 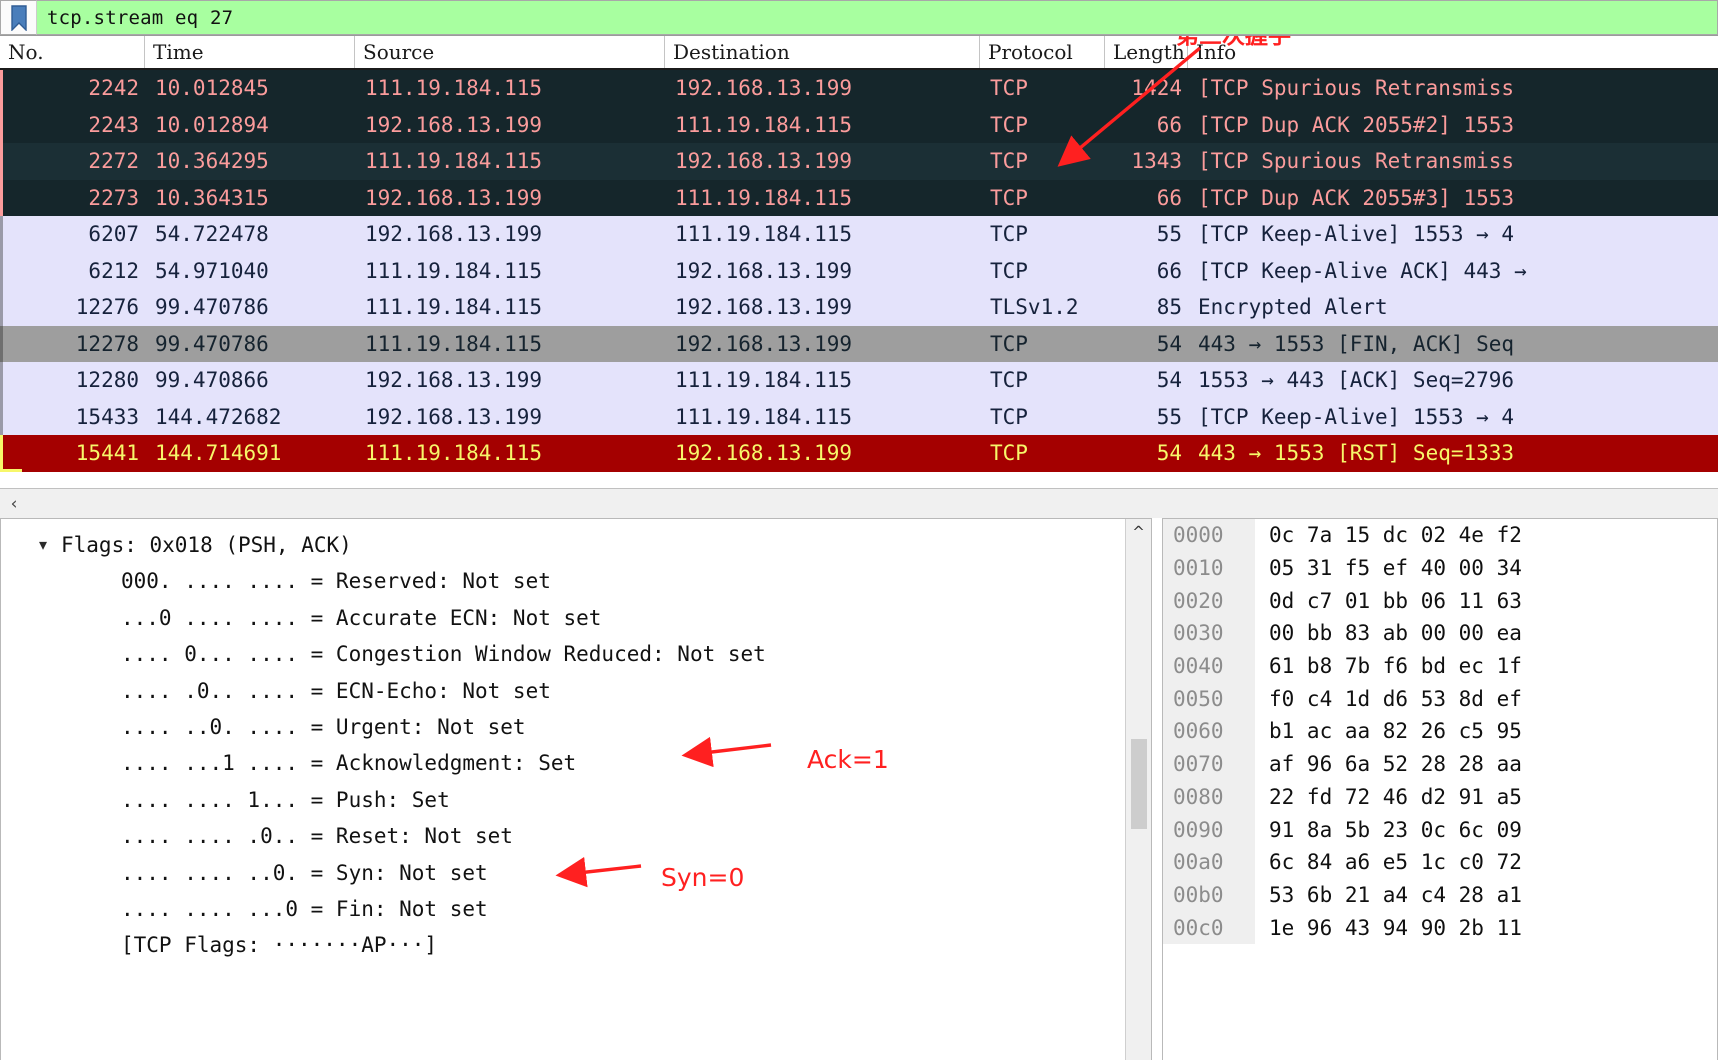 I want to click on column-header-info: Info, so click(x=1453, y=52).